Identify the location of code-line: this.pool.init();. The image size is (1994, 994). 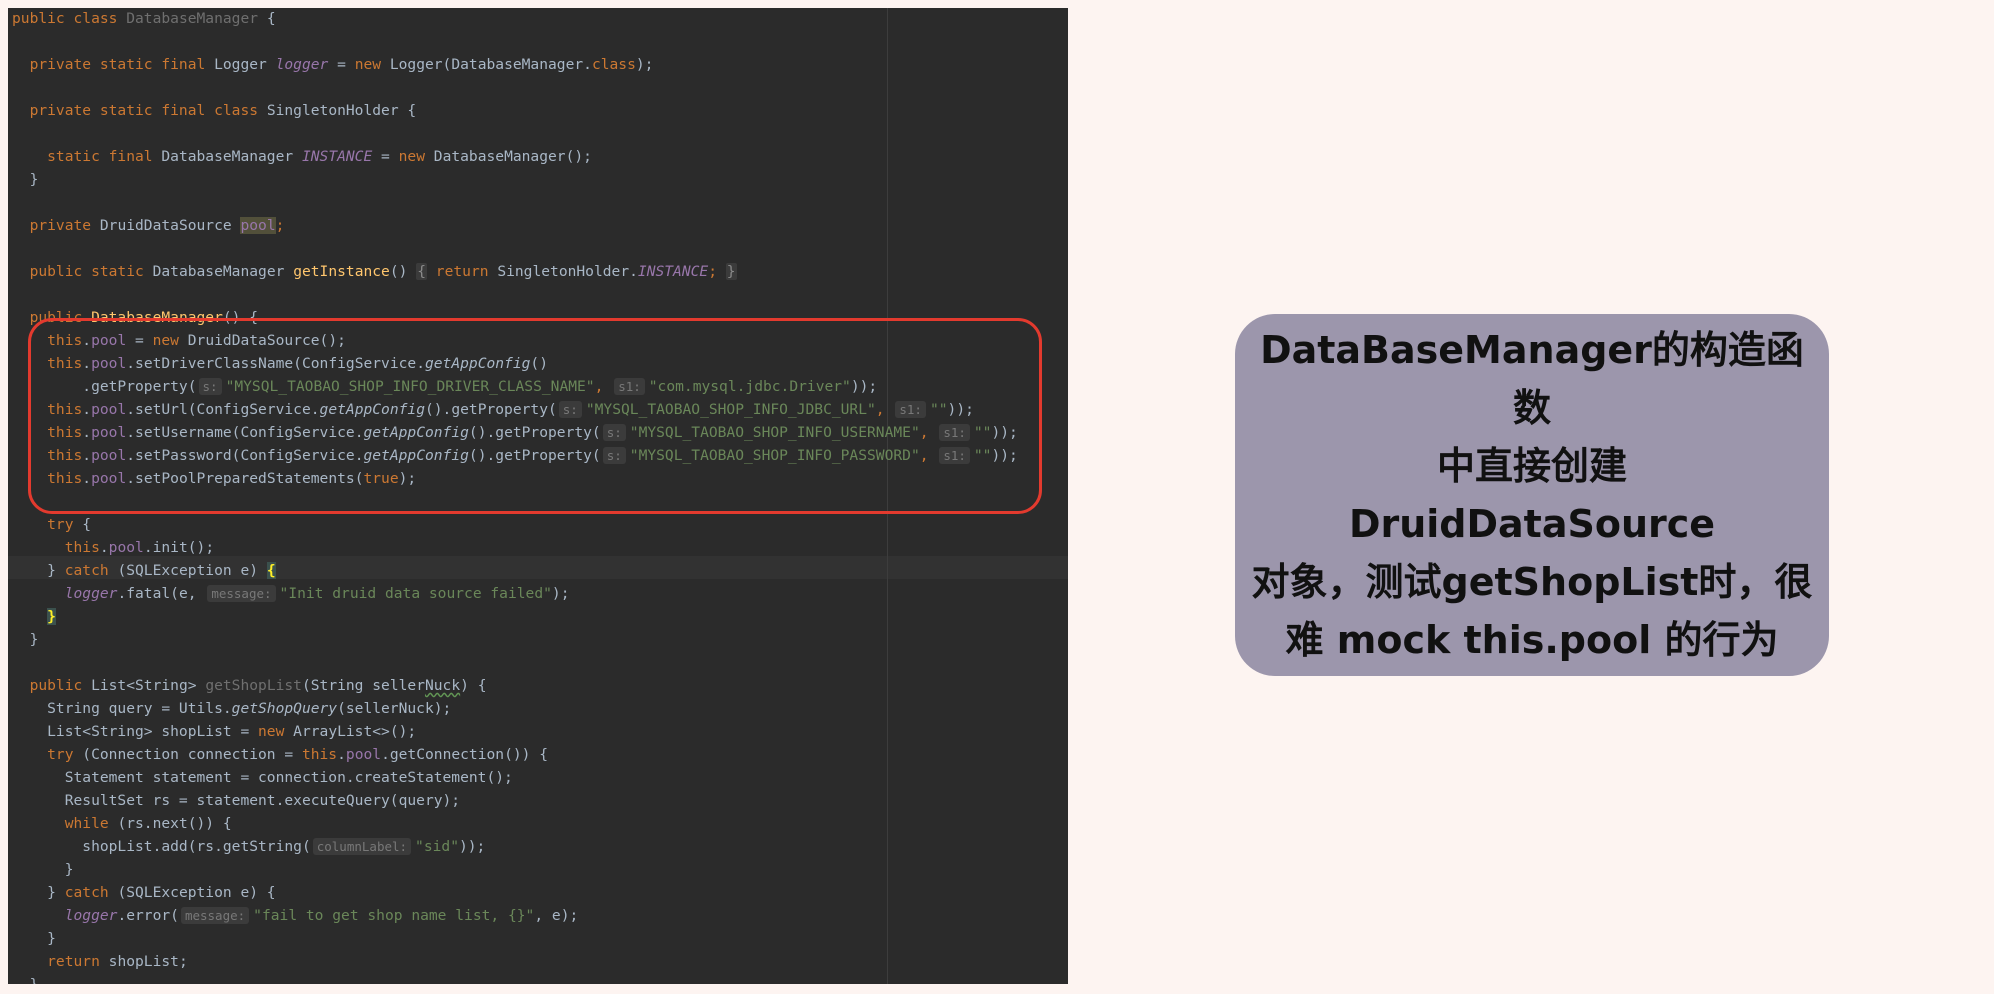
(113, 547).